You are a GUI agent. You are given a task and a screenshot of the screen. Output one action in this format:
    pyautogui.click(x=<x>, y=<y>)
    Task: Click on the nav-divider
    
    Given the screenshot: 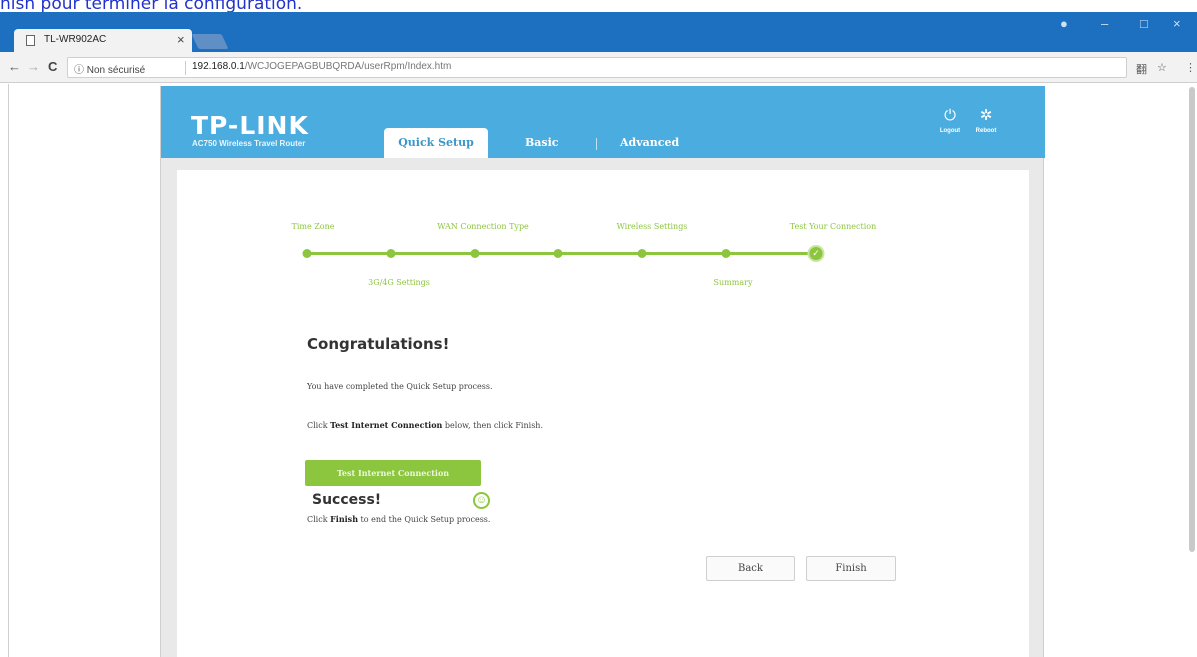 What is the action you would take?
    pyautogui.click(x=596, y=144)
    